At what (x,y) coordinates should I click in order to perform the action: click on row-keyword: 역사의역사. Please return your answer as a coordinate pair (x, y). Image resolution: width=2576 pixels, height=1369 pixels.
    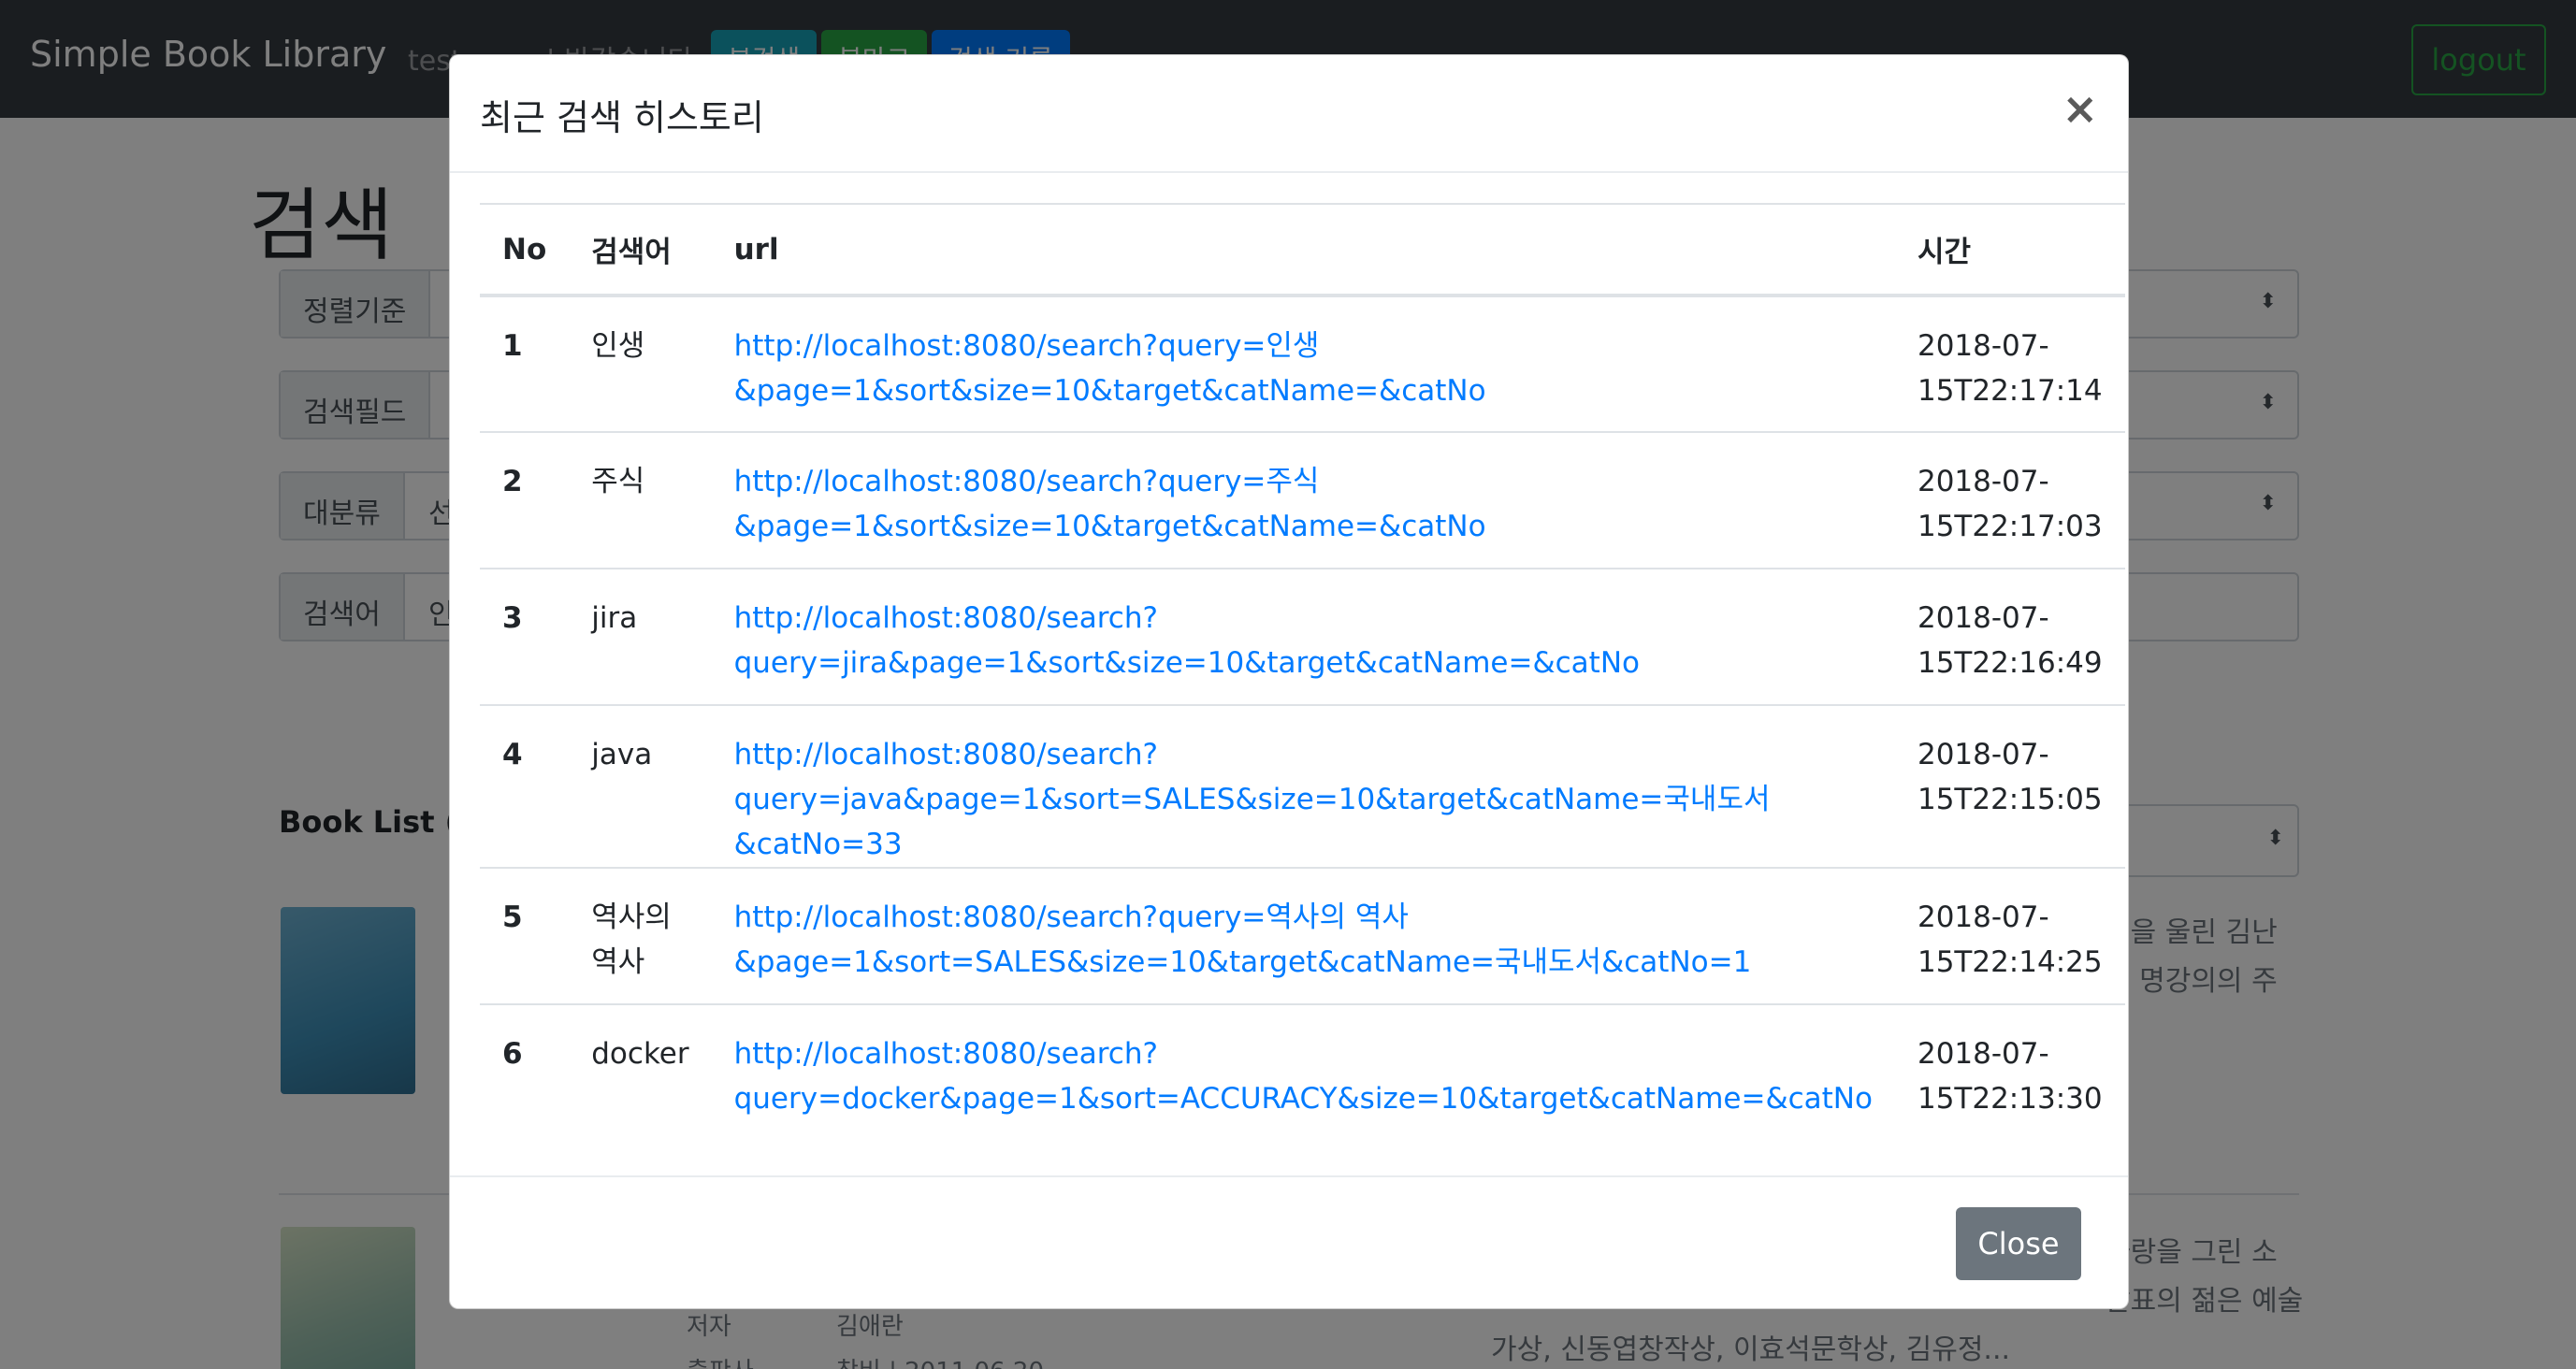
    Looking at the image, I should click on (640, 936).